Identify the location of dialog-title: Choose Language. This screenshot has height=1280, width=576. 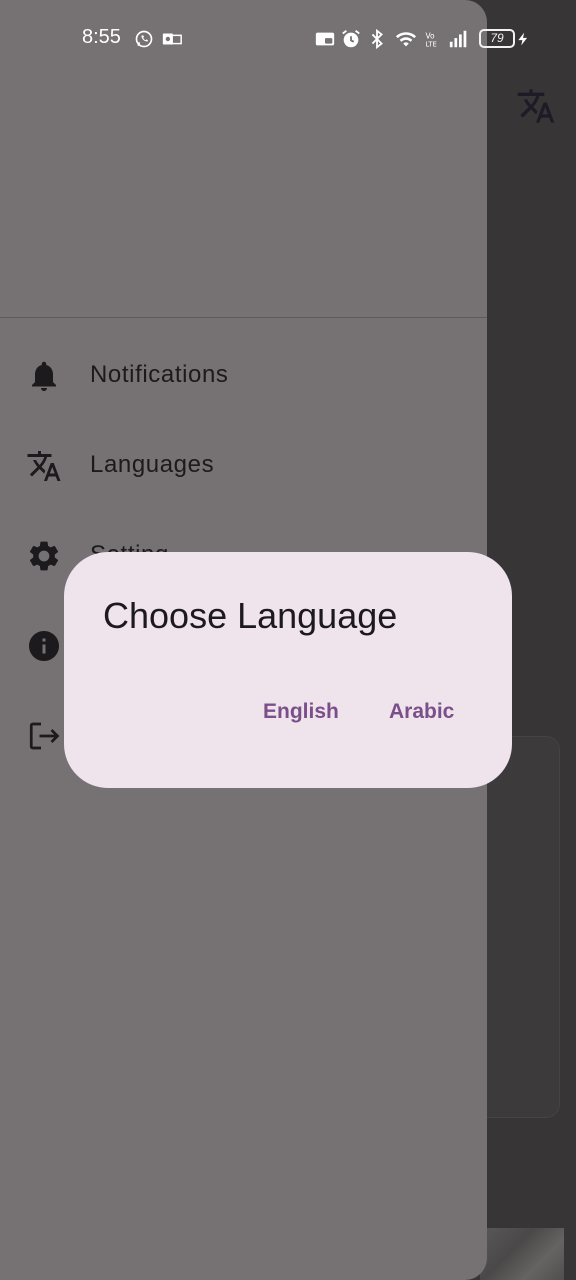
(250, 615).